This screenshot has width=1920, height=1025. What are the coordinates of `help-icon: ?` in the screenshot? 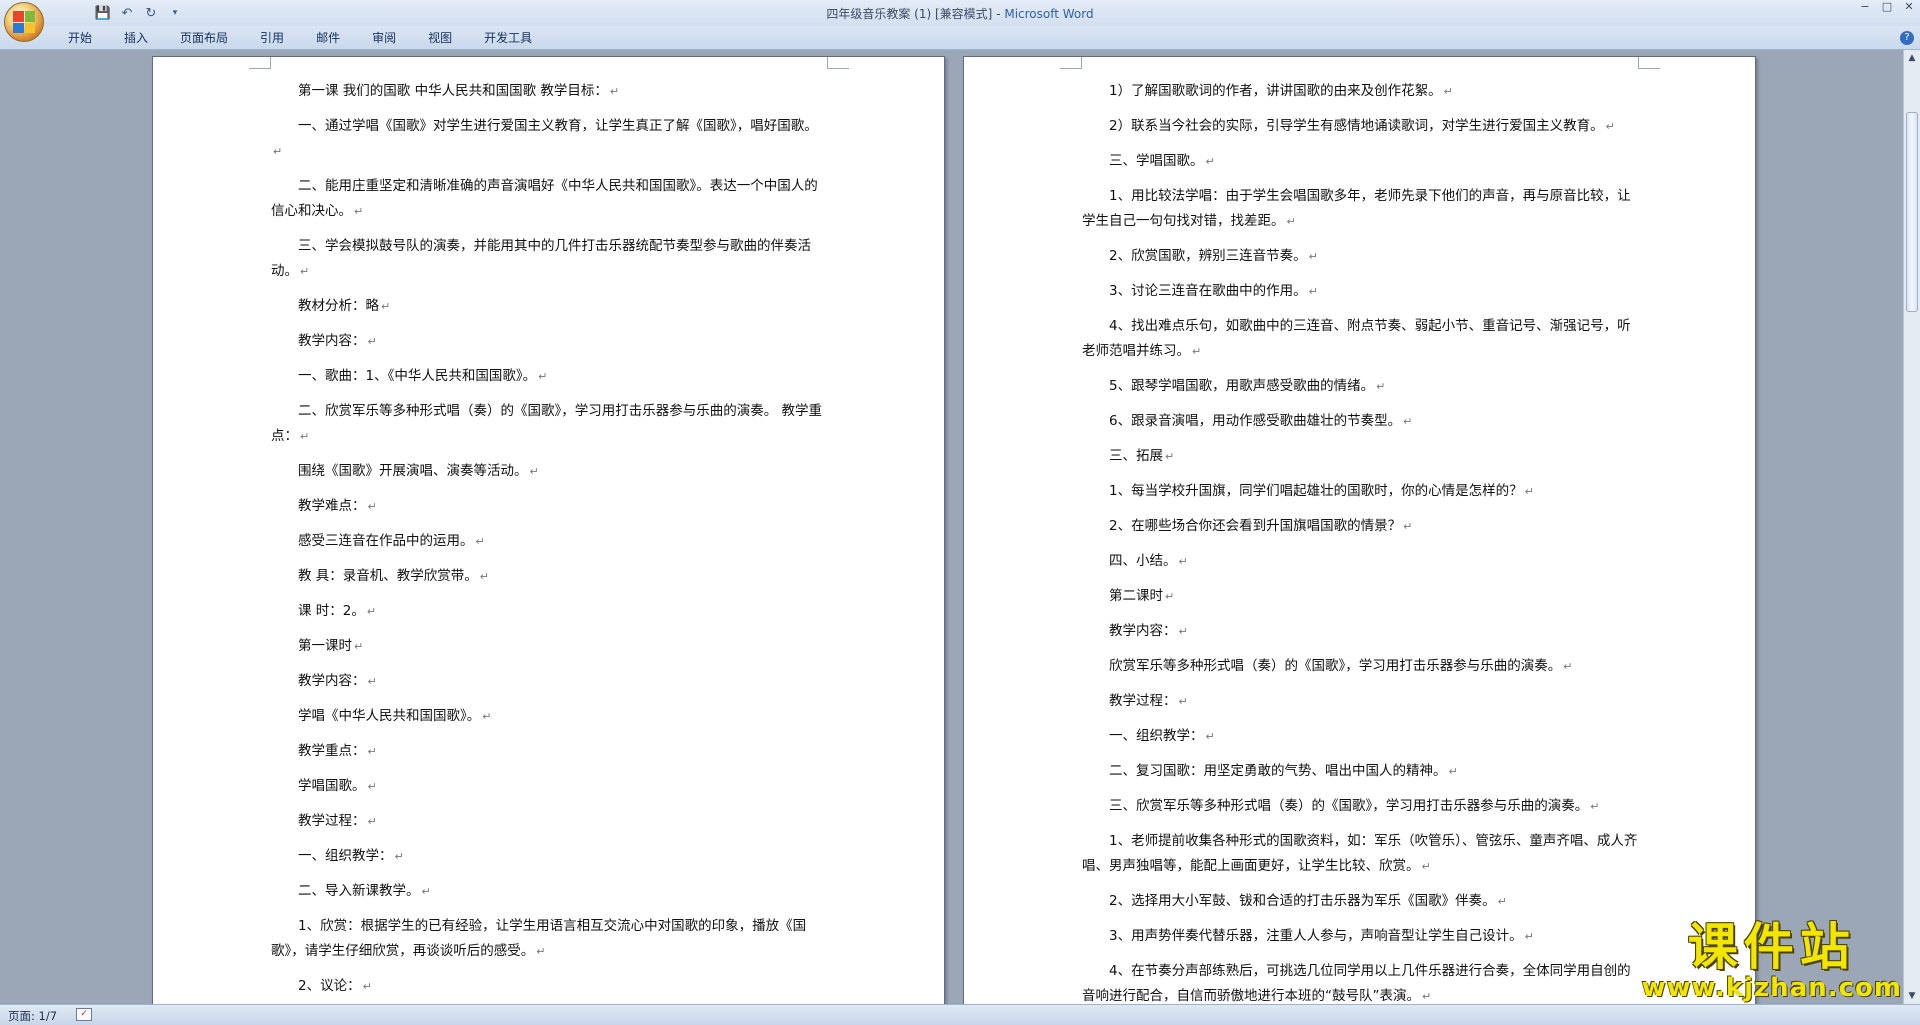 It's located at (1907, 38).